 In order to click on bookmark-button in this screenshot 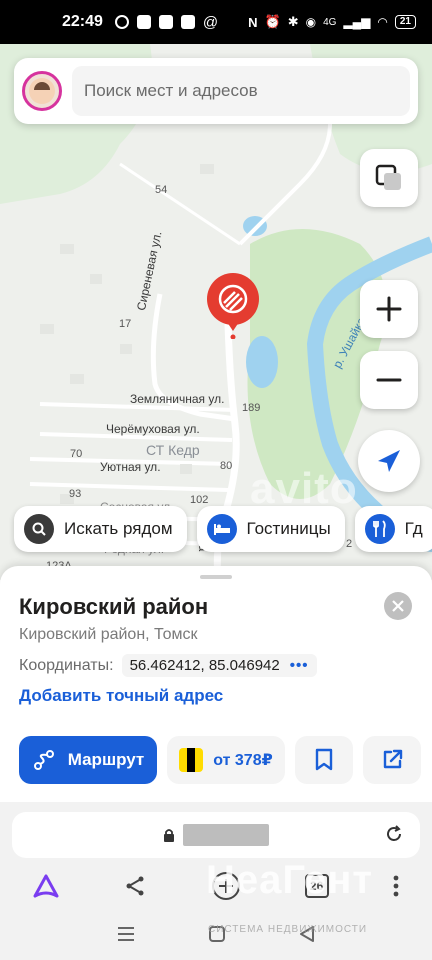, I will do `click(324, 760)`.